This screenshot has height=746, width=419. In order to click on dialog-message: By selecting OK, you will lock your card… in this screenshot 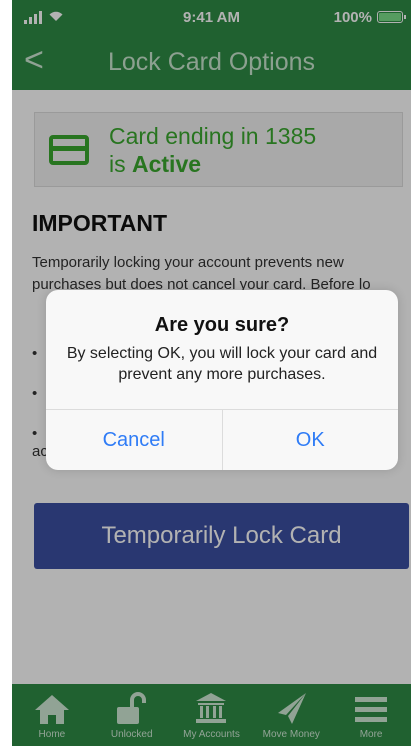, I will do `click(222, 364)`.